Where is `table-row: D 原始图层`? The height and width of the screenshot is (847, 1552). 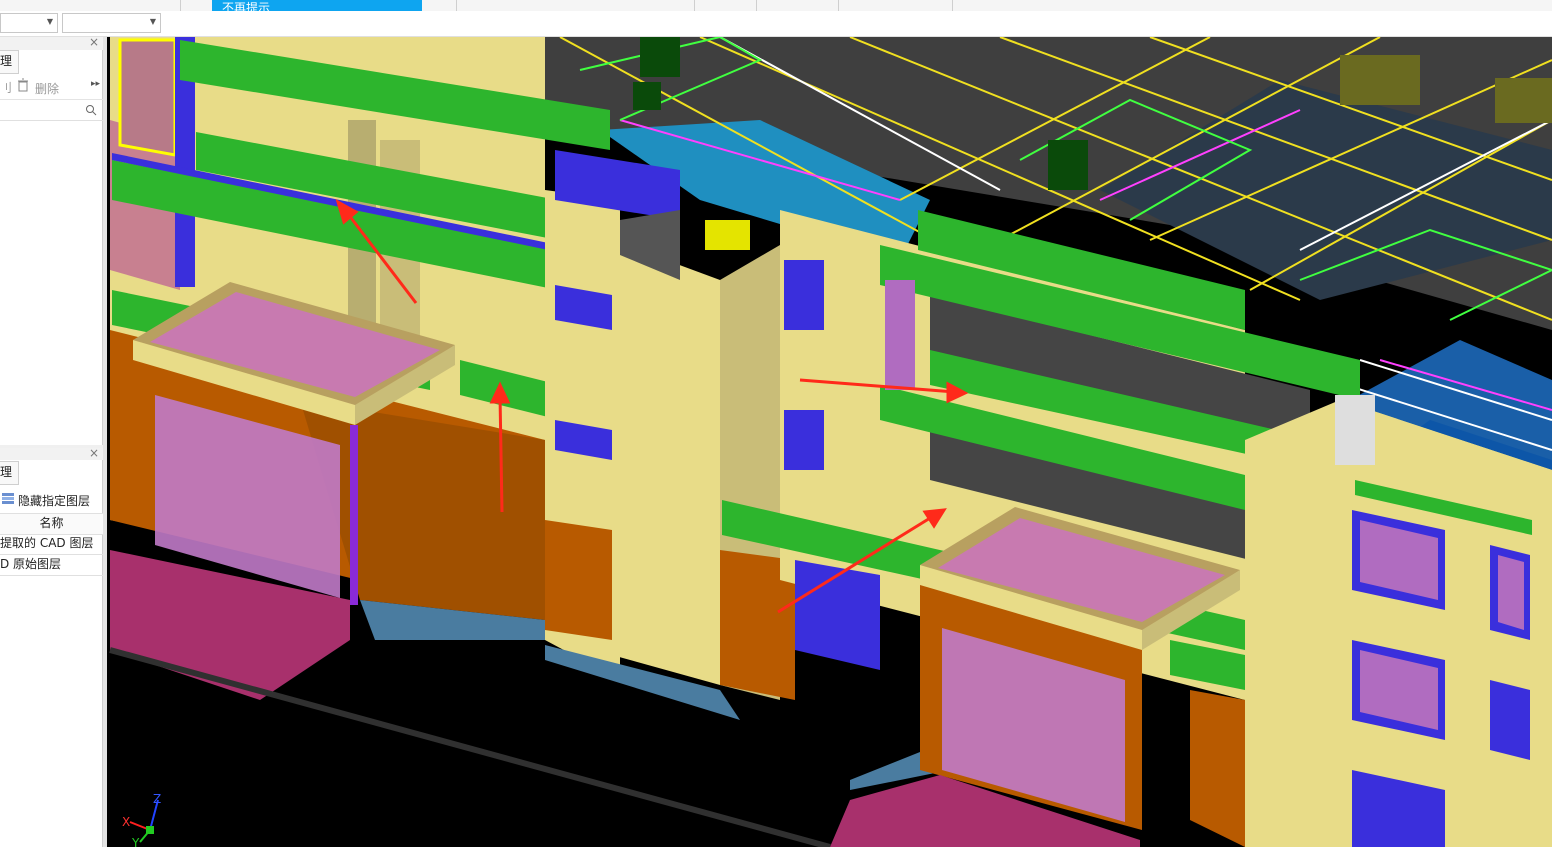
table-row: D 原始图层 is located at coordinates (51, 565).